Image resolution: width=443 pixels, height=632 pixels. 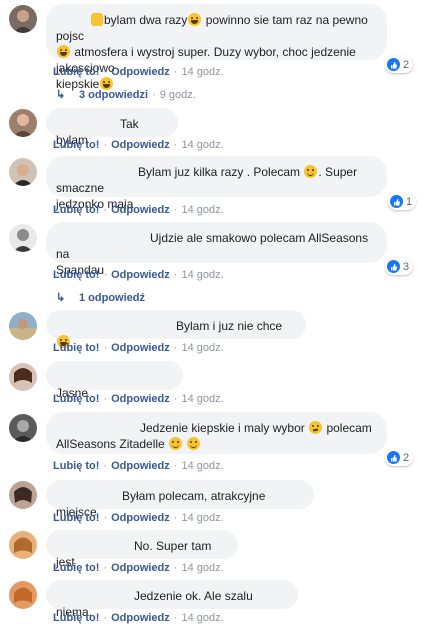 I want to click on comment-text: Jedzenie kiepskie i maly wybor, so click(x=222, y=428).